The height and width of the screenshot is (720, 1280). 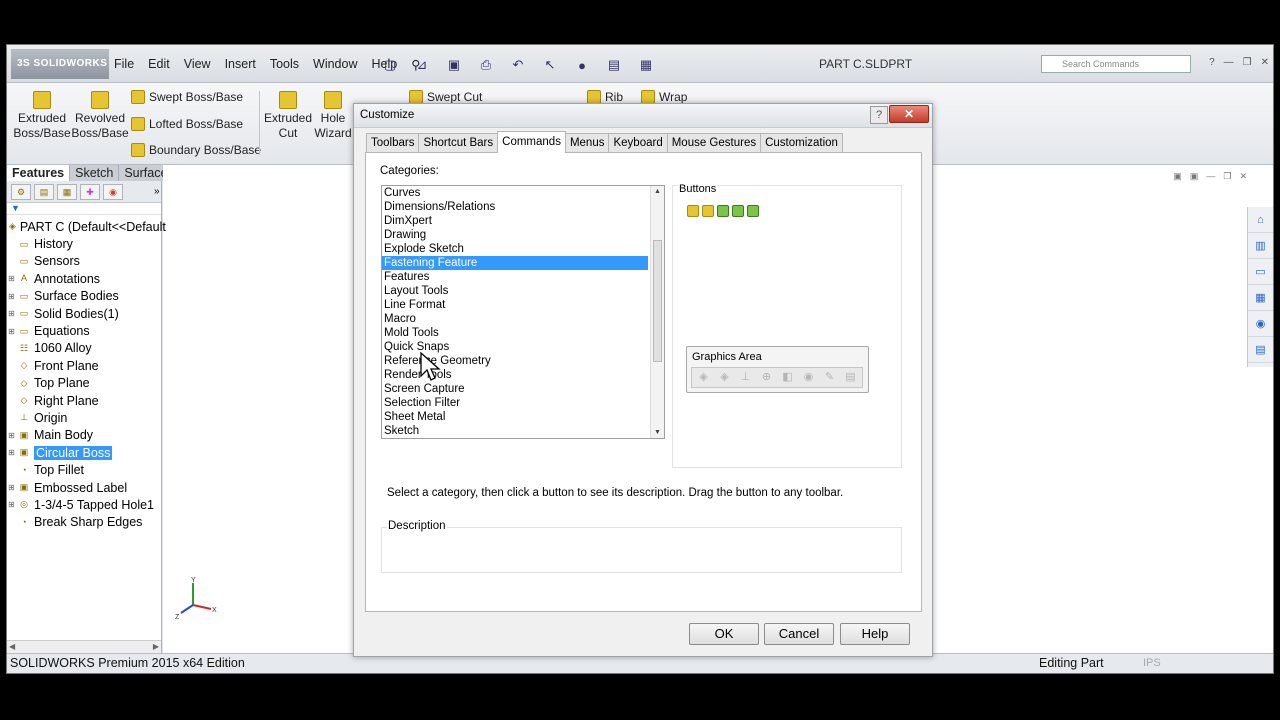 I want to click on category-item: Macro, so click(x=523, y=319).